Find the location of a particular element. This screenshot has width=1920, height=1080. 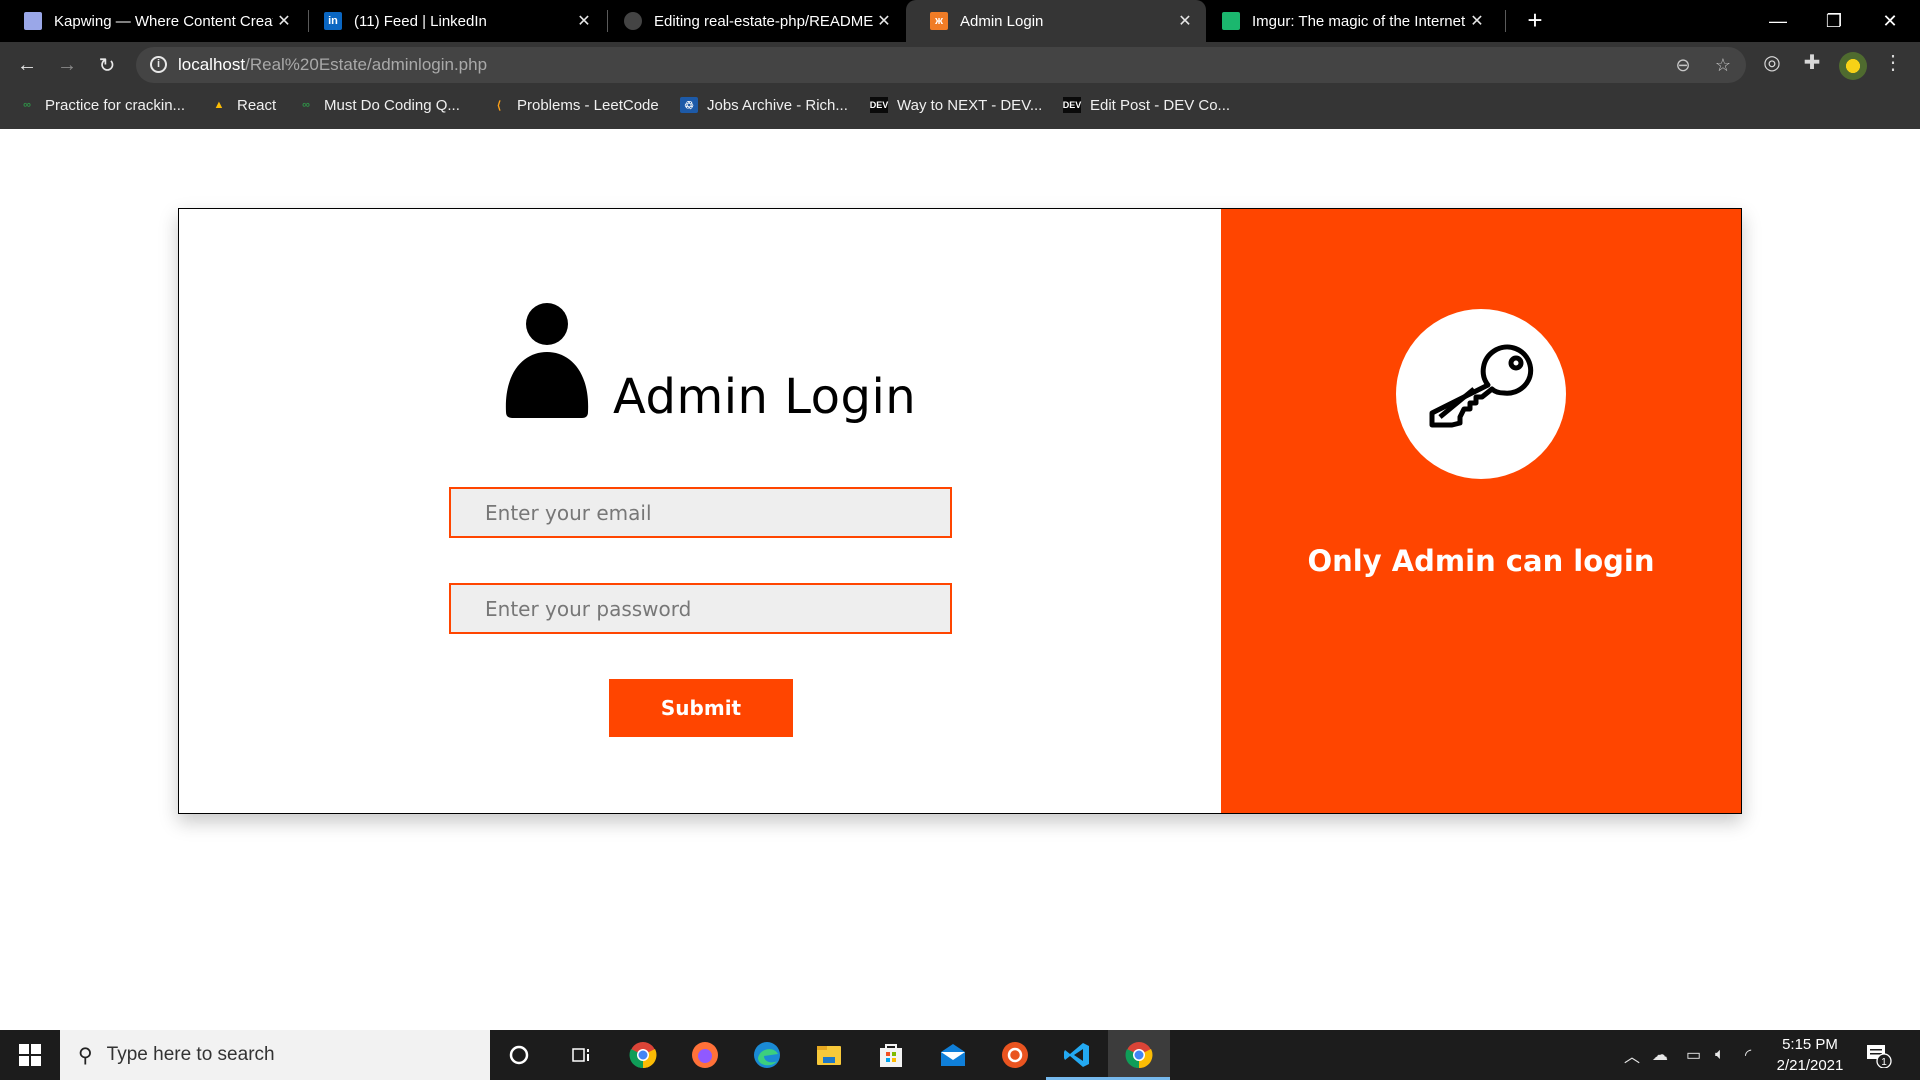

system-clock: 5:15 PM 2/21/2021 is located at coordinates (1810, 1055).